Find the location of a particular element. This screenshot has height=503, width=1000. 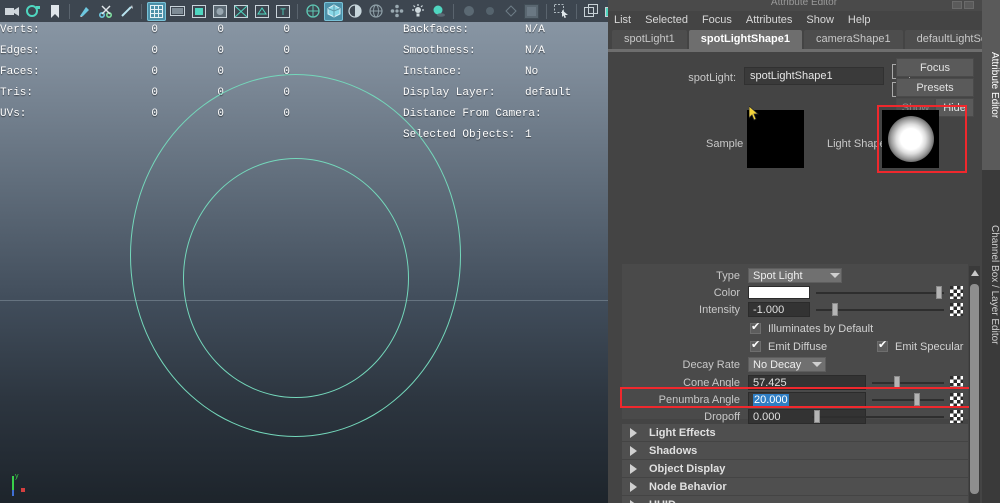

hud-value: N/A is located at coordinates (535, 30).